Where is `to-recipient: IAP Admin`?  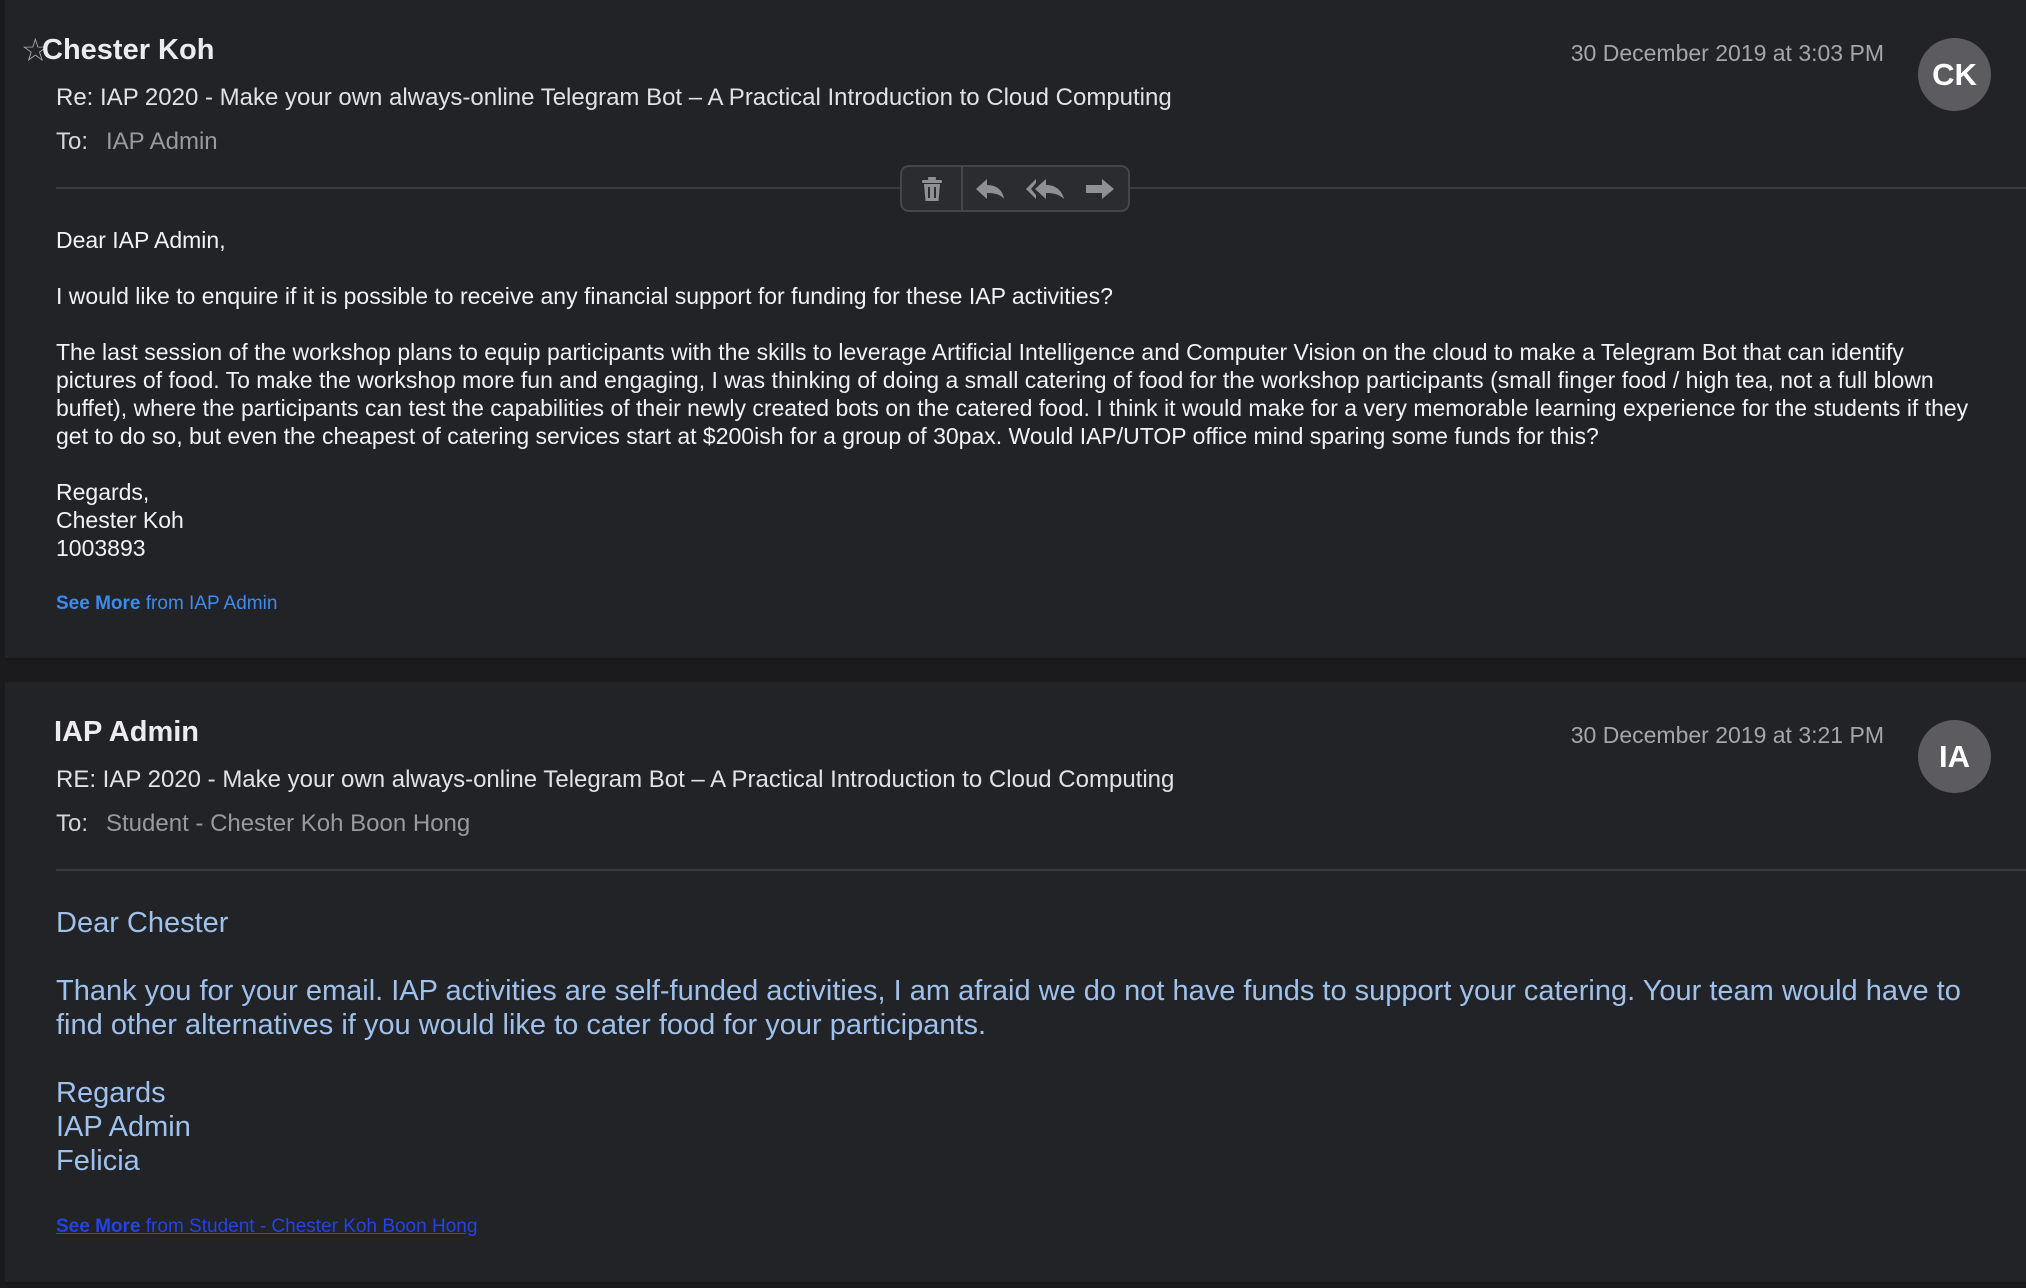
to-recipient: IAP Admin is located at coordinates (162, 142).